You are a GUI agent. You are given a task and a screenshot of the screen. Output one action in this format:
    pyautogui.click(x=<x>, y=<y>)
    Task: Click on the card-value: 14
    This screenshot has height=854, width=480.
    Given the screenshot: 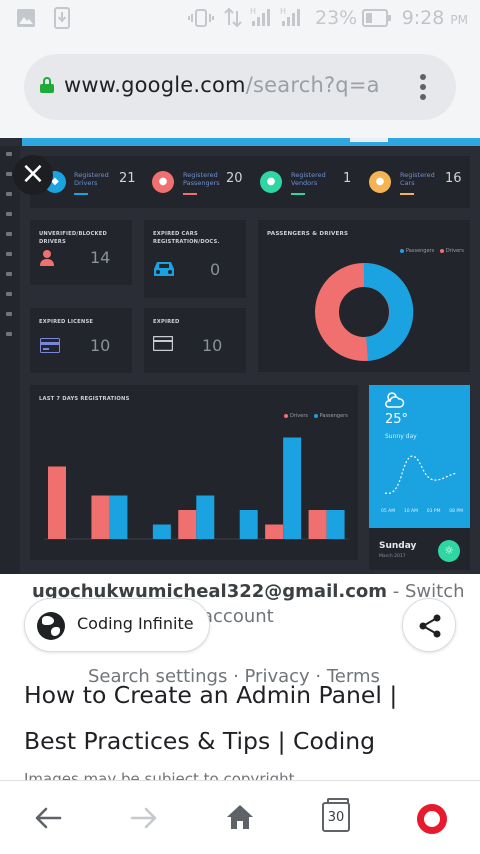 What is the action you would take?
    pyautogui.click(x=100, y=257)
    